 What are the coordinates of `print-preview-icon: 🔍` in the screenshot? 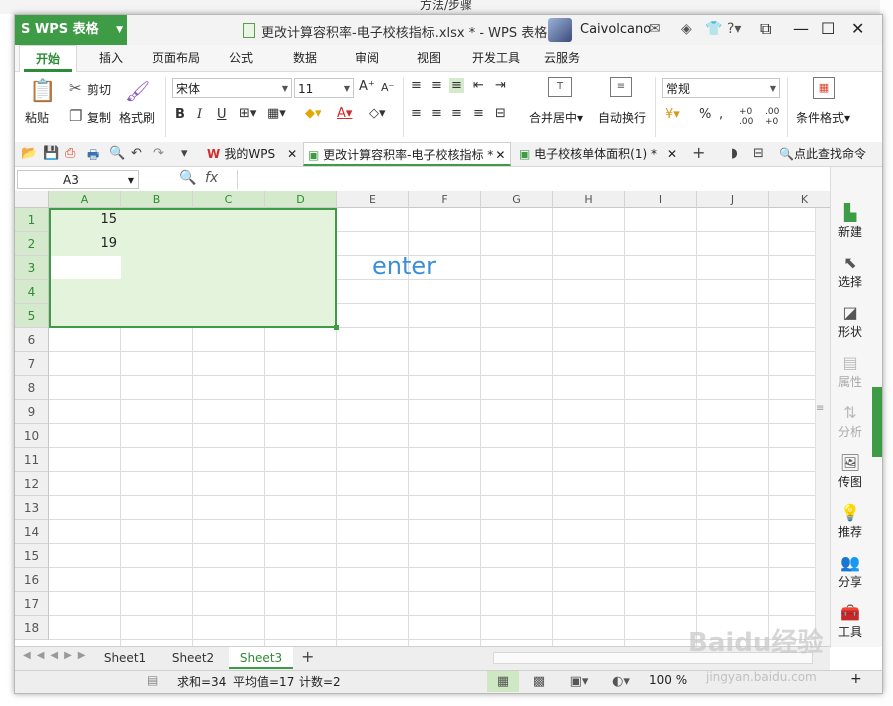 It's located at (117, 153).